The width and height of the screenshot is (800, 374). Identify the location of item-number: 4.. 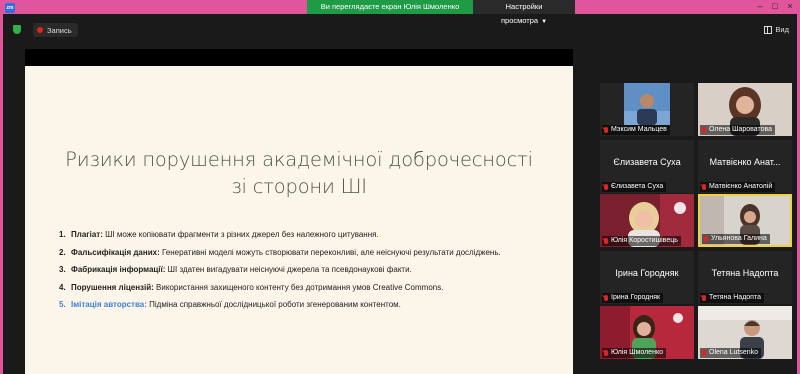
(62, 287).